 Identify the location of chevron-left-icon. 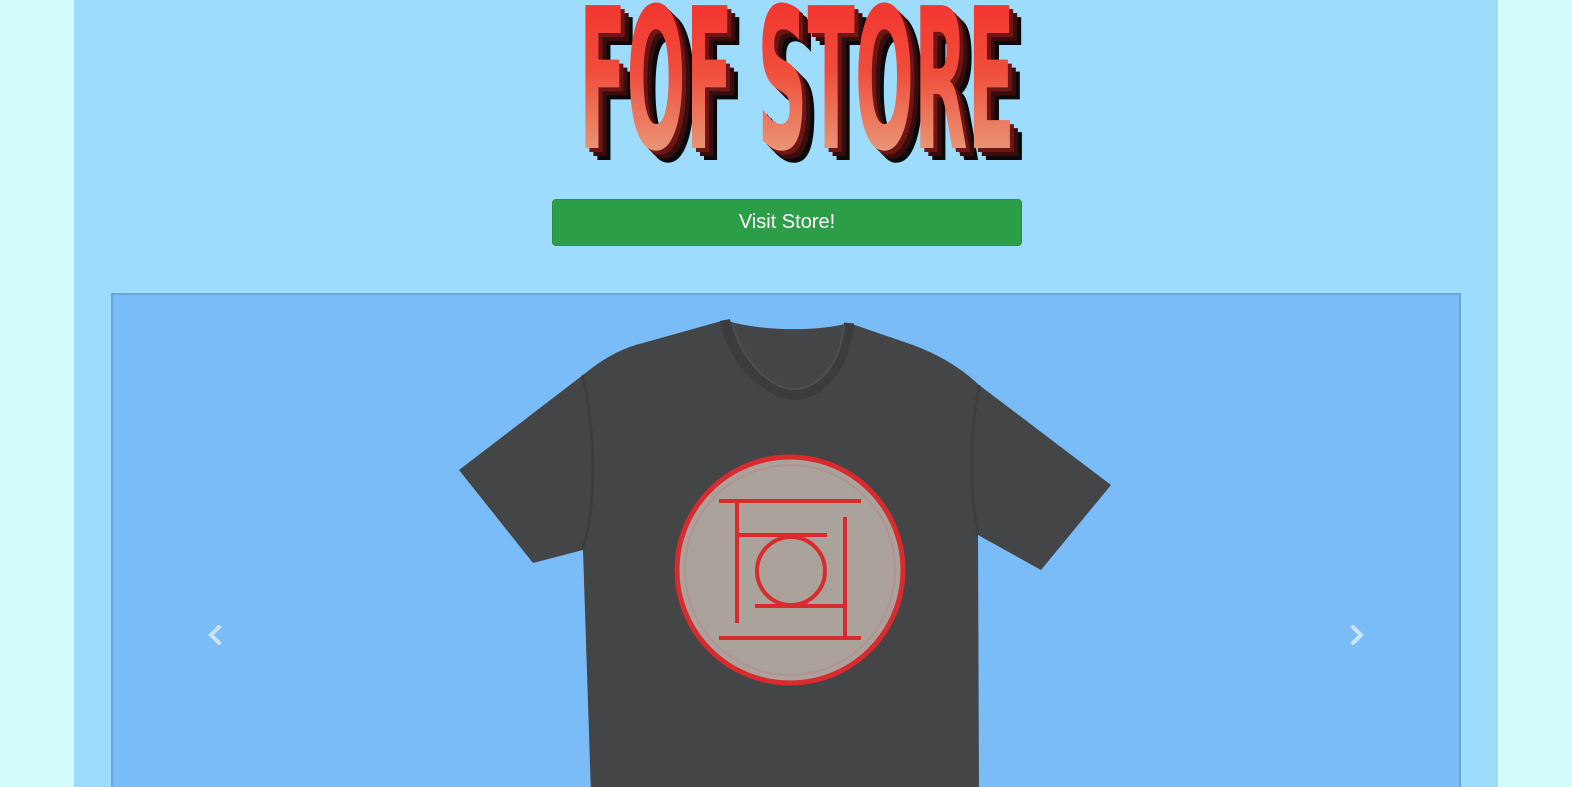
(215, 635).